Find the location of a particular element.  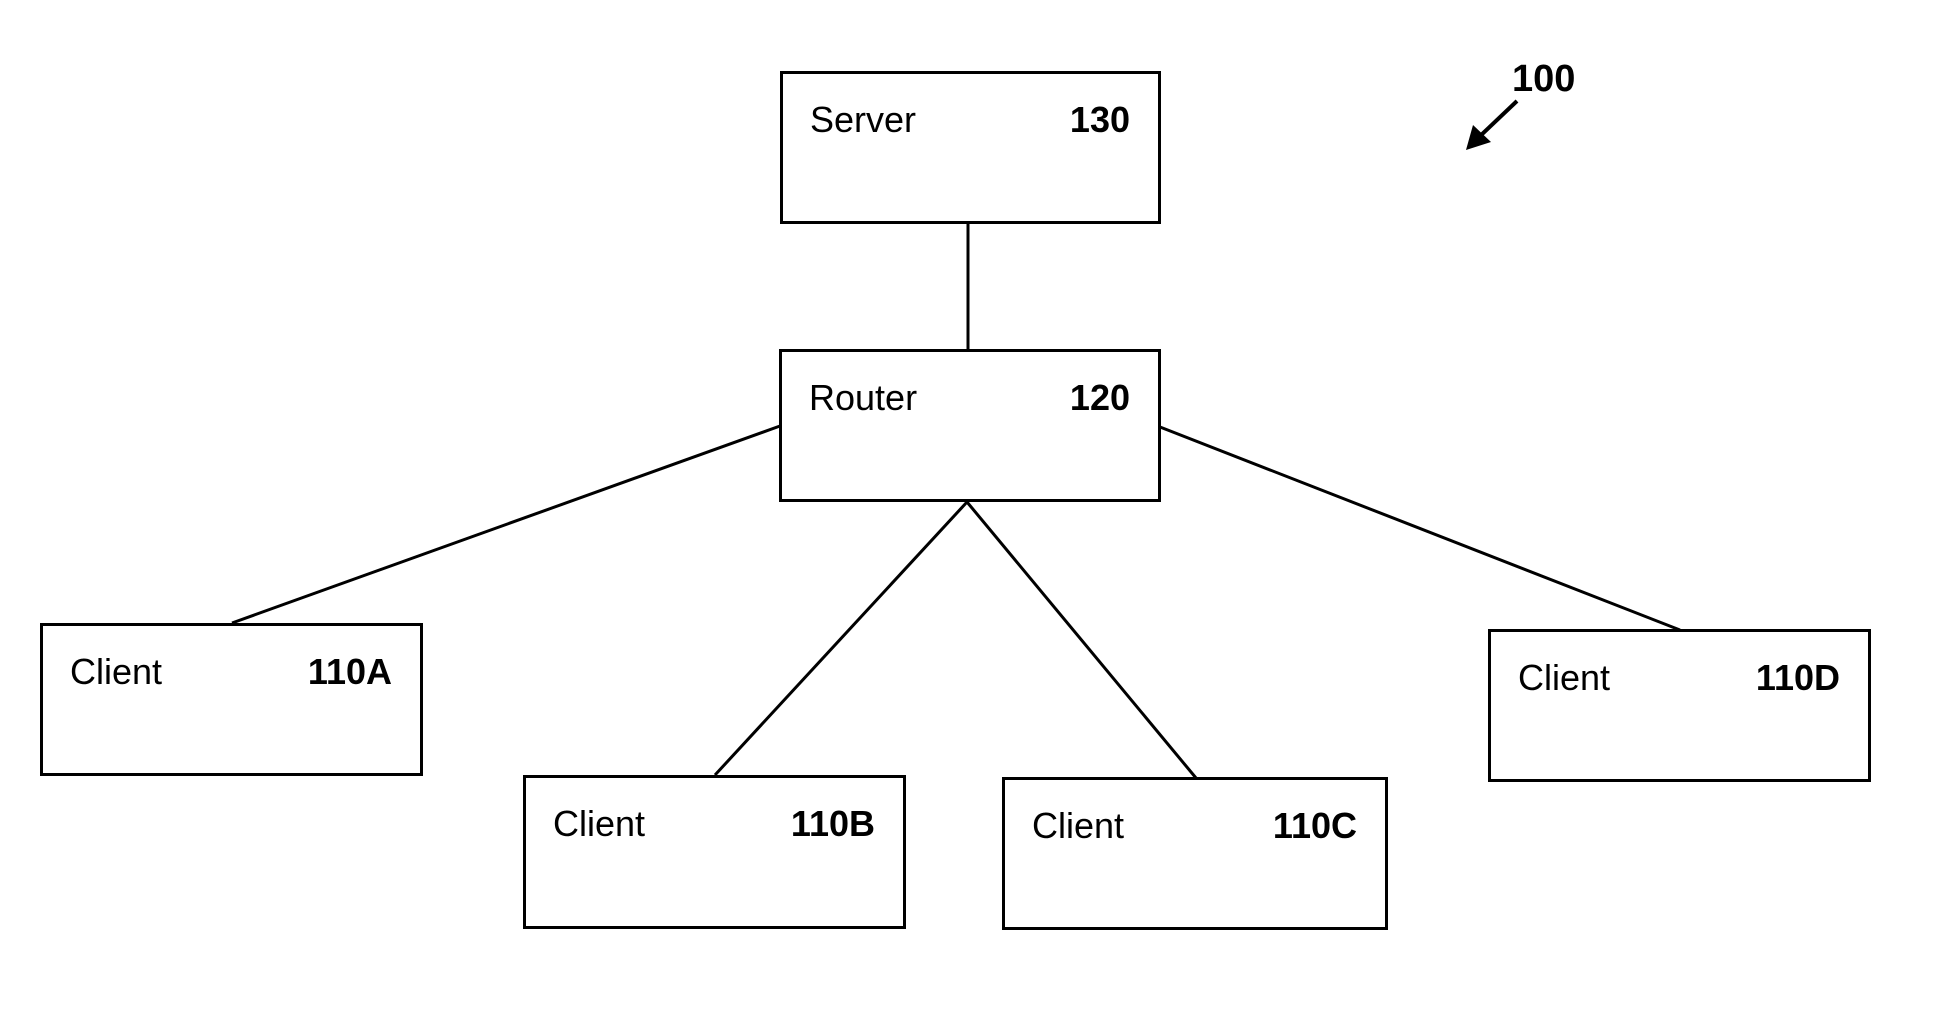

node-client-b: Client 110B is located at coordinates (714, 852).